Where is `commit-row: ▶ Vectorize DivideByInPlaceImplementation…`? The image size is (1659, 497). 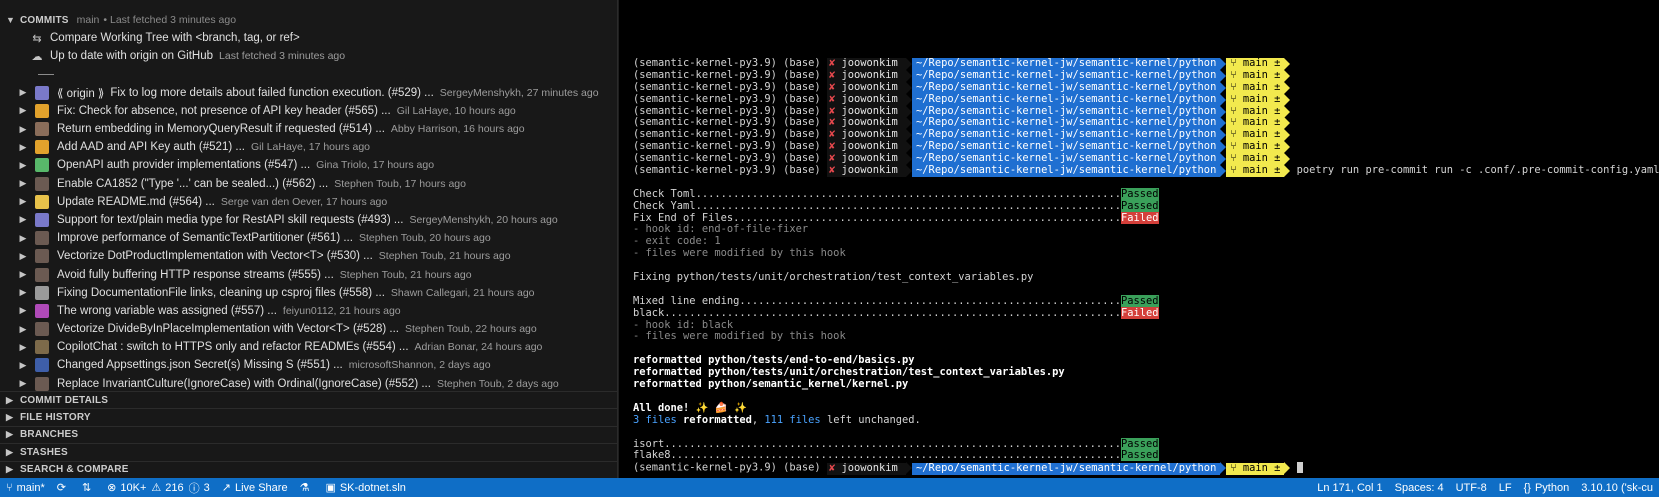
commit-row: ▶ Vectorize DivideByInPlaceImplementation… is located at coordinates (308, 329).